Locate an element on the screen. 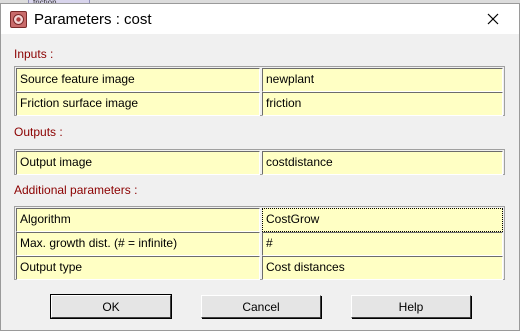  close-button is located at coordinates (493, 19).